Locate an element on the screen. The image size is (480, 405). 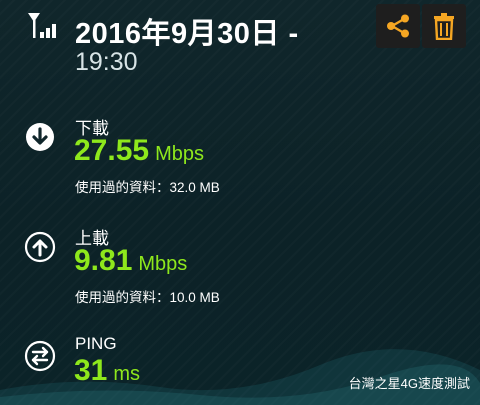
ping-unit: ms is located at coordinates (127, 374).